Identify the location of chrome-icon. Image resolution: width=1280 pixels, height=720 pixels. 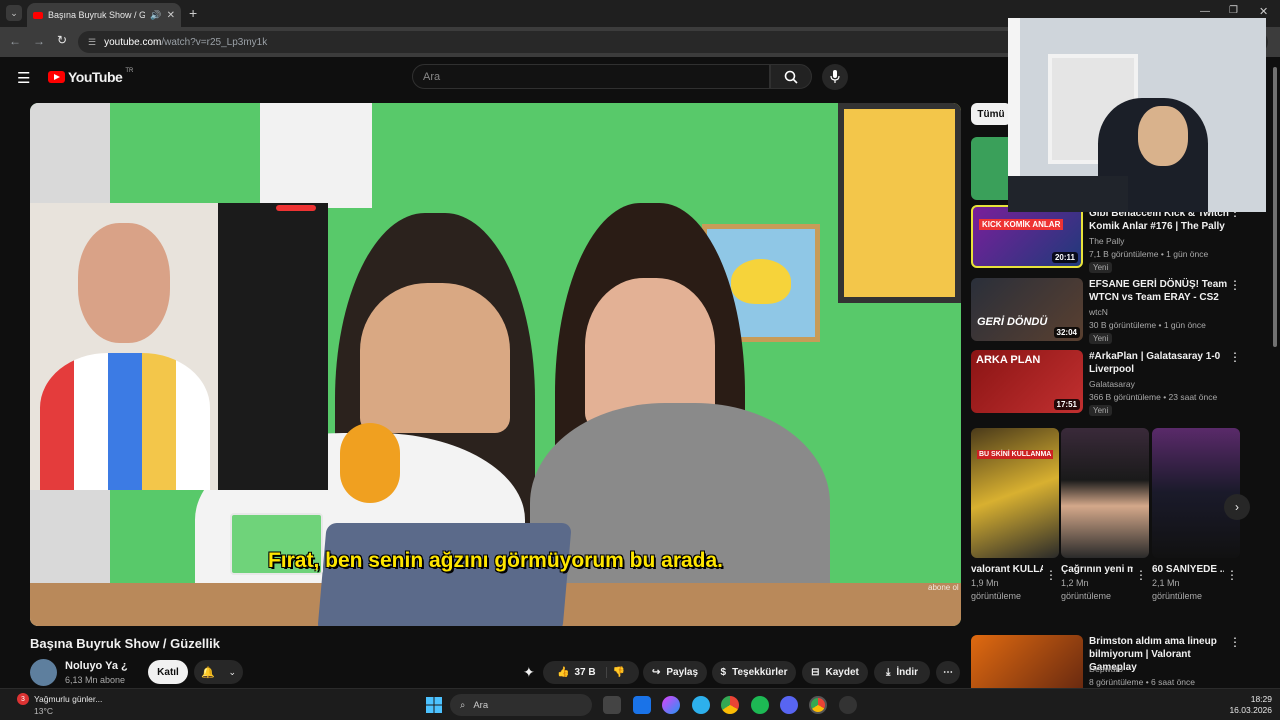
(730, 705).